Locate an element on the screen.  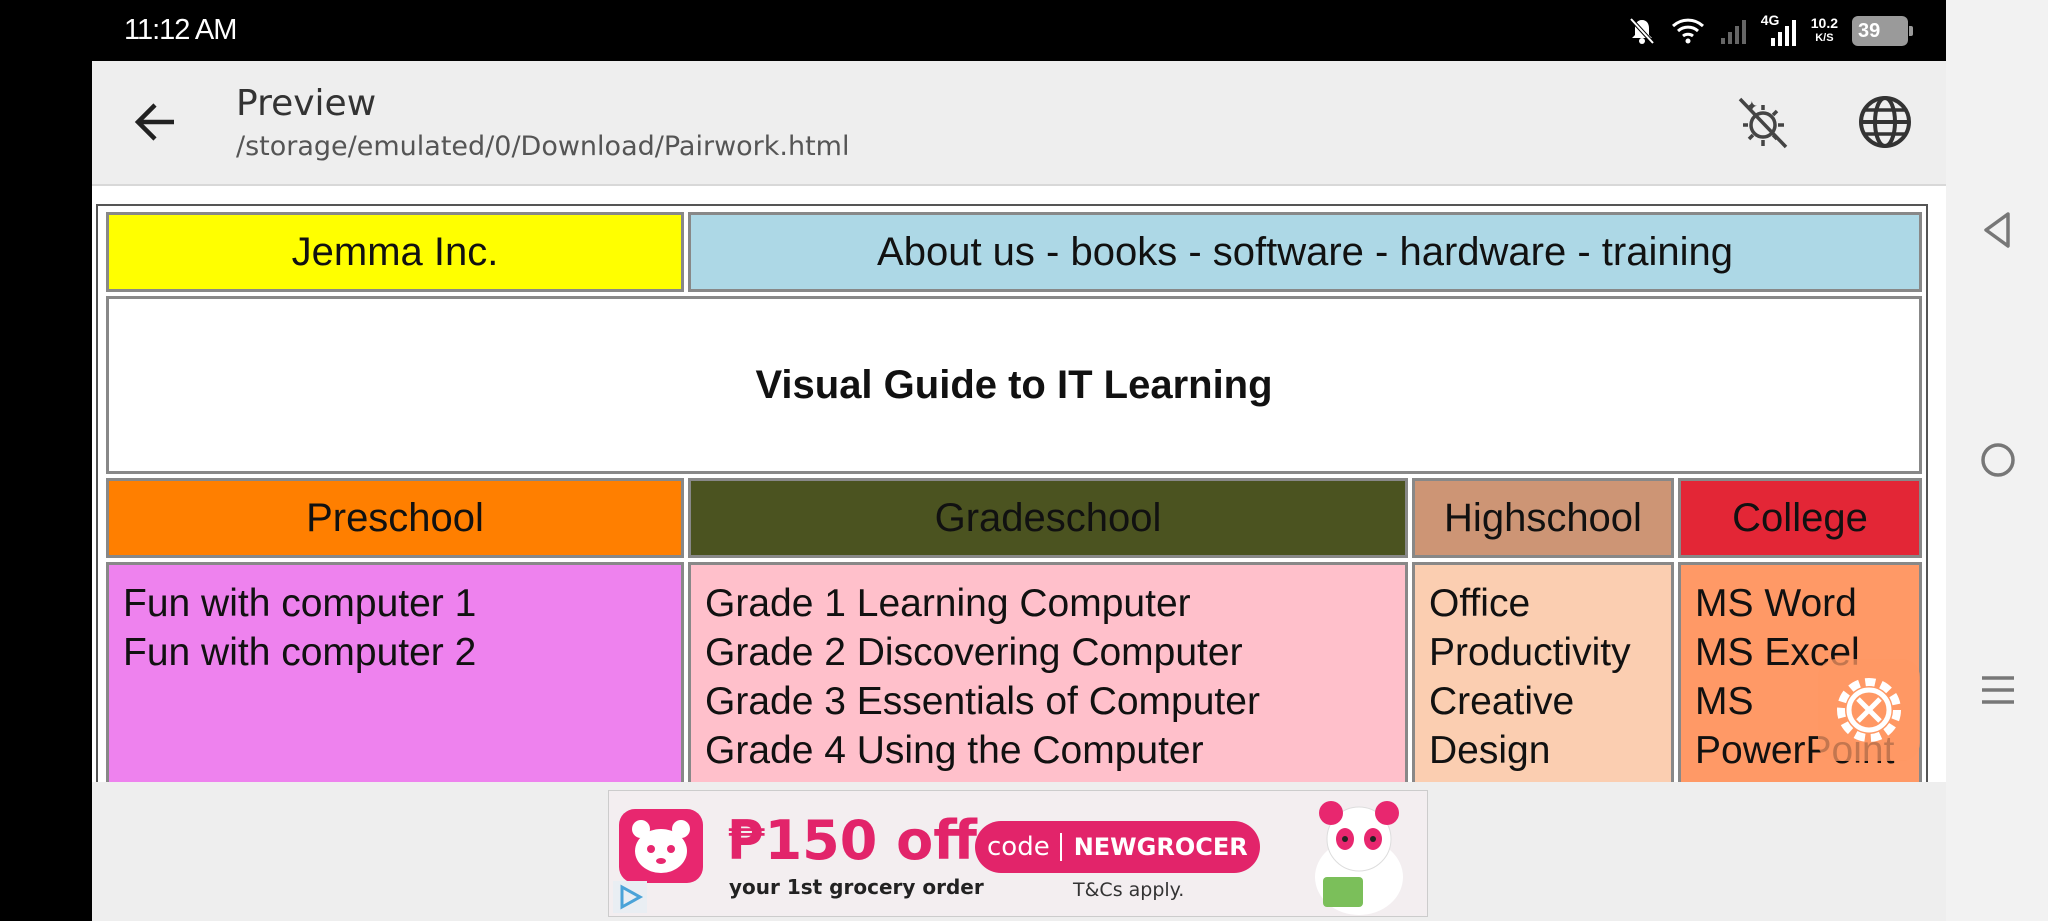
ad-headline: ₱150 off is located at coordinates (852, 840).